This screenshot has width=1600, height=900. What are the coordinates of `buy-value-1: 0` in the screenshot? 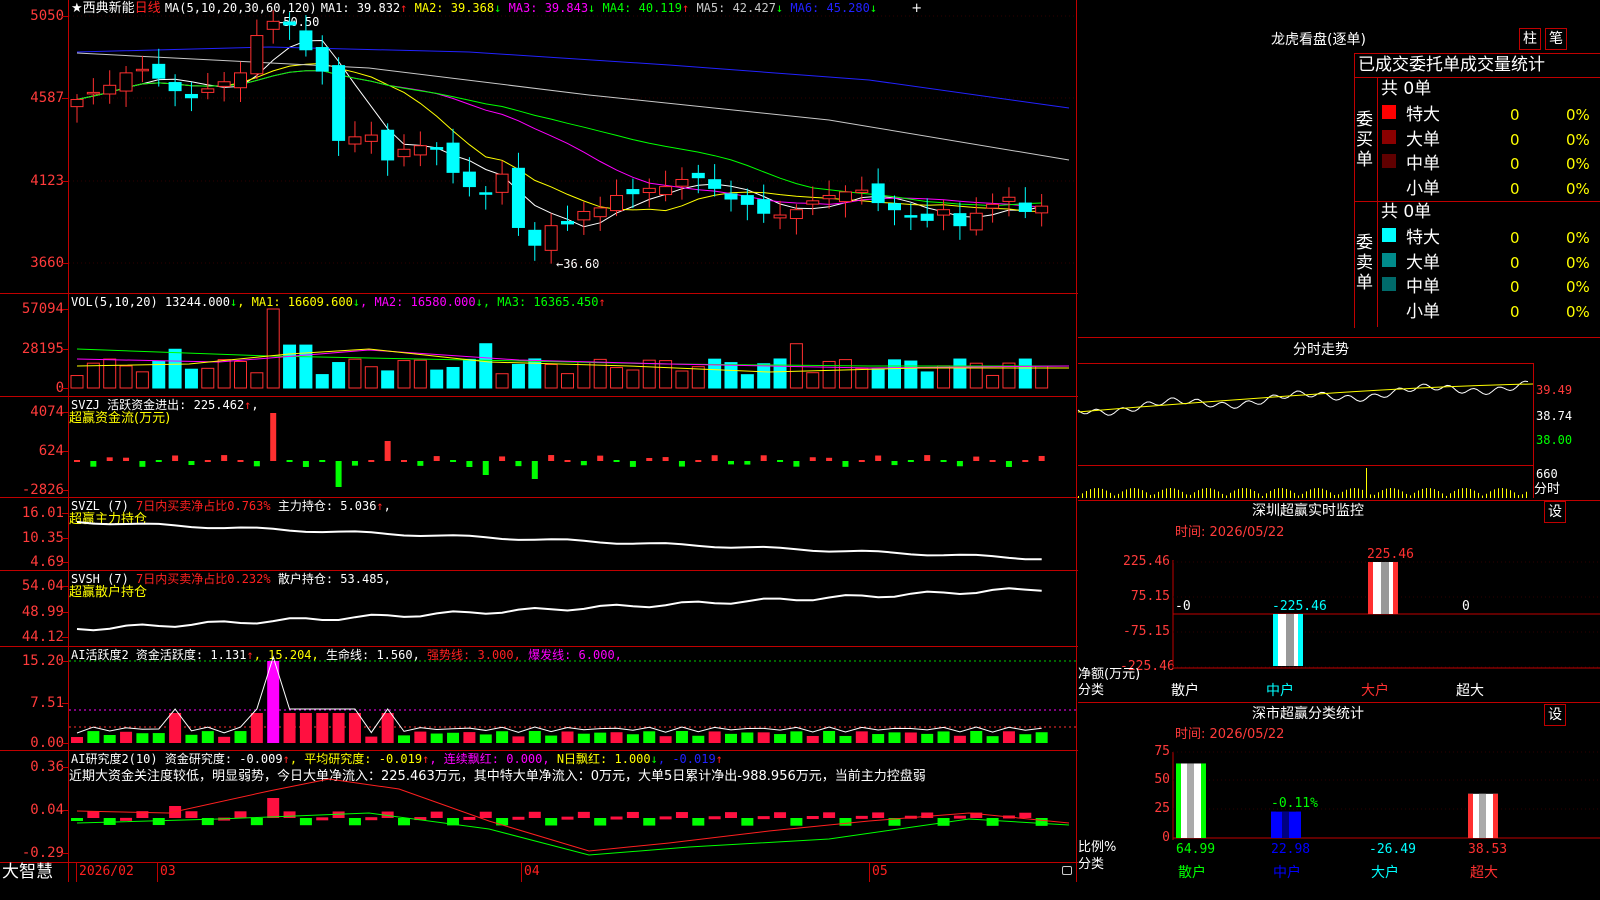 It's located at (1515, 139).